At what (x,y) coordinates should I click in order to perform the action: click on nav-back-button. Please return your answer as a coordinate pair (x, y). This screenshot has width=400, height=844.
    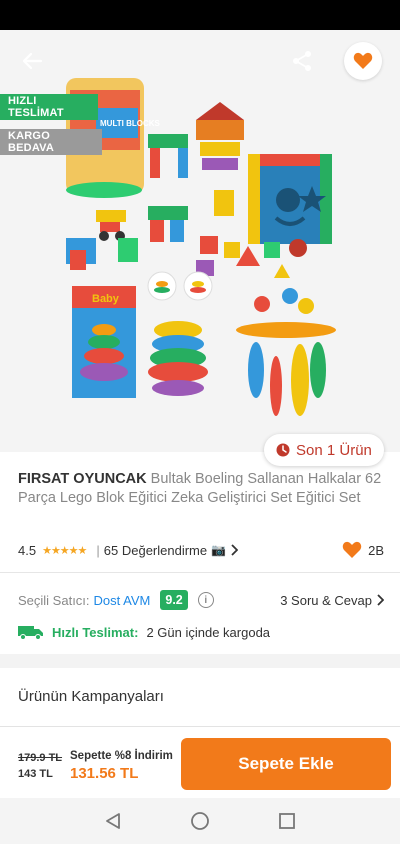
    Looking at the image, I should click on (113, 821).